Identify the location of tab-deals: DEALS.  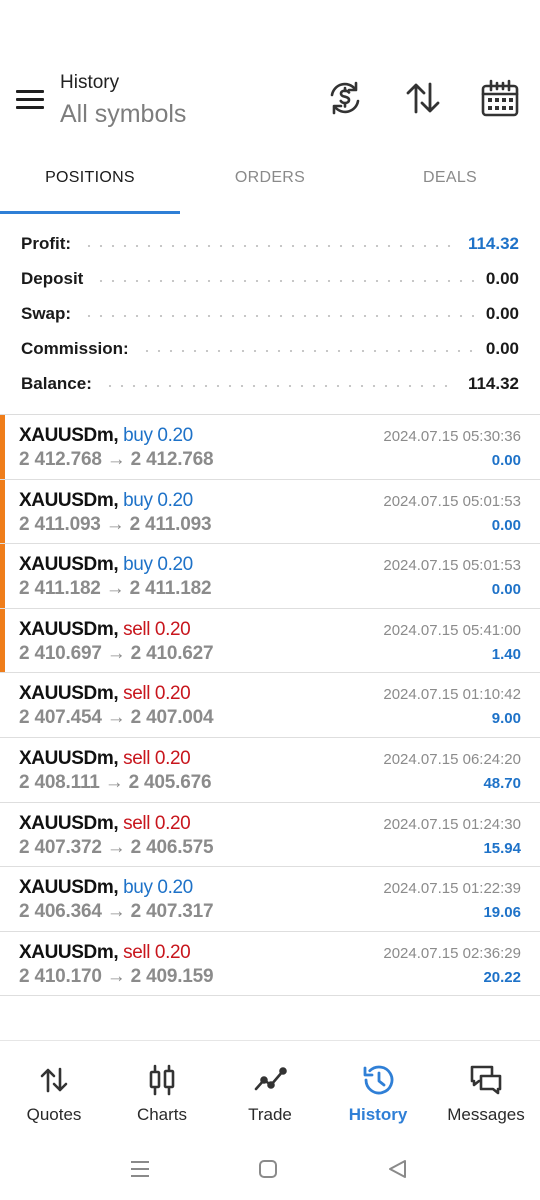
(450, 182).